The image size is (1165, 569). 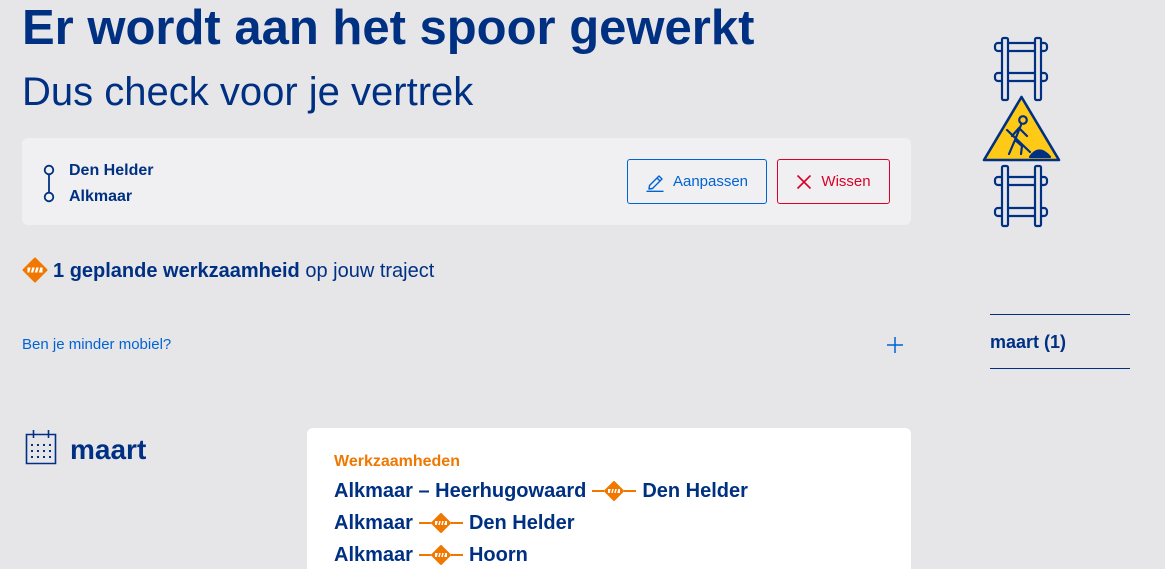 I want to click on works-warning-icon, so click(x=35, y=270).